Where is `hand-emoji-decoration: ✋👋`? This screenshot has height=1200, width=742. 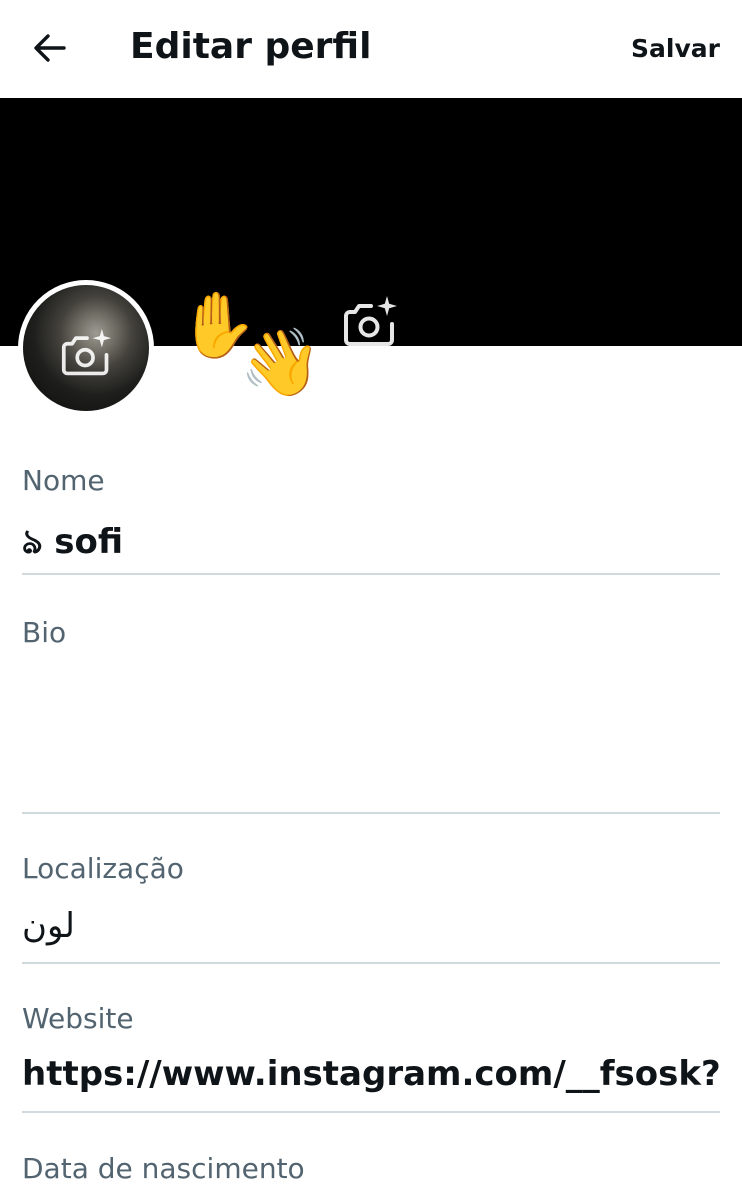
hand-emoji-decoration: ✋👋 is located at coordinates (250, 342).